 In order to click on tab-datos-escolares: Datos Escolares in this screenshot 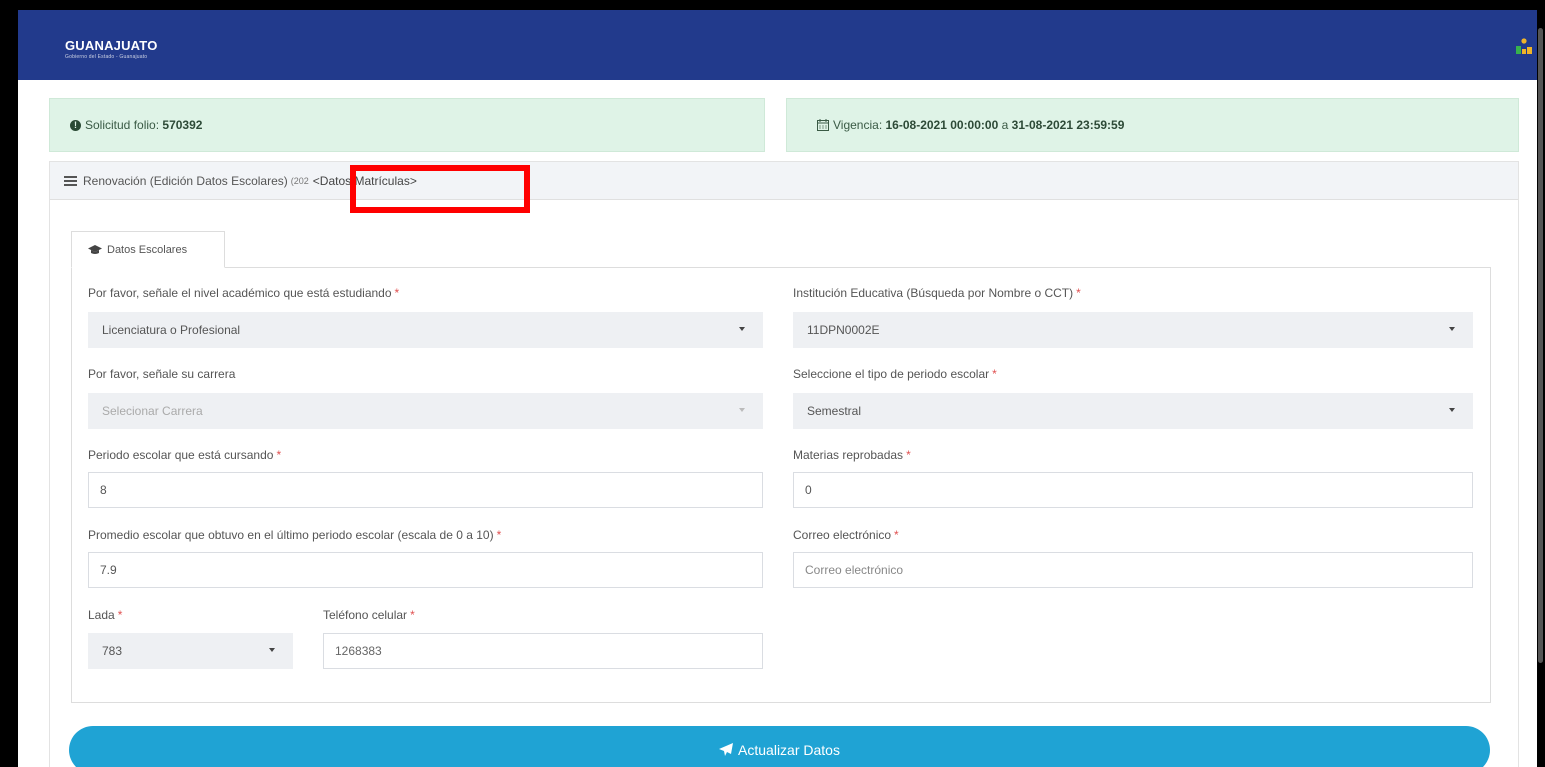, I will do `click(148, 249)`.